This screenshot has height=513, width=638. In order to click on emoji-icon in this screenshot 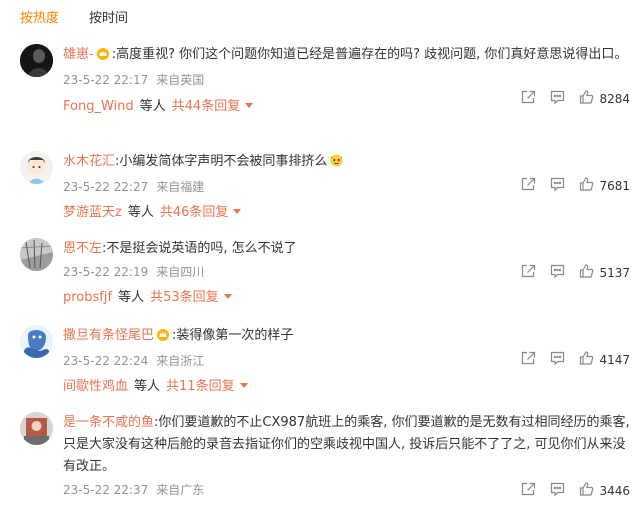, I will do `click(336, 164)`.